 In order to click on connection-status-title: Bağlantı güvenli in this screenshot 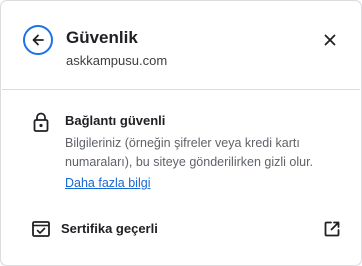, I will do `click(115, 120)`.